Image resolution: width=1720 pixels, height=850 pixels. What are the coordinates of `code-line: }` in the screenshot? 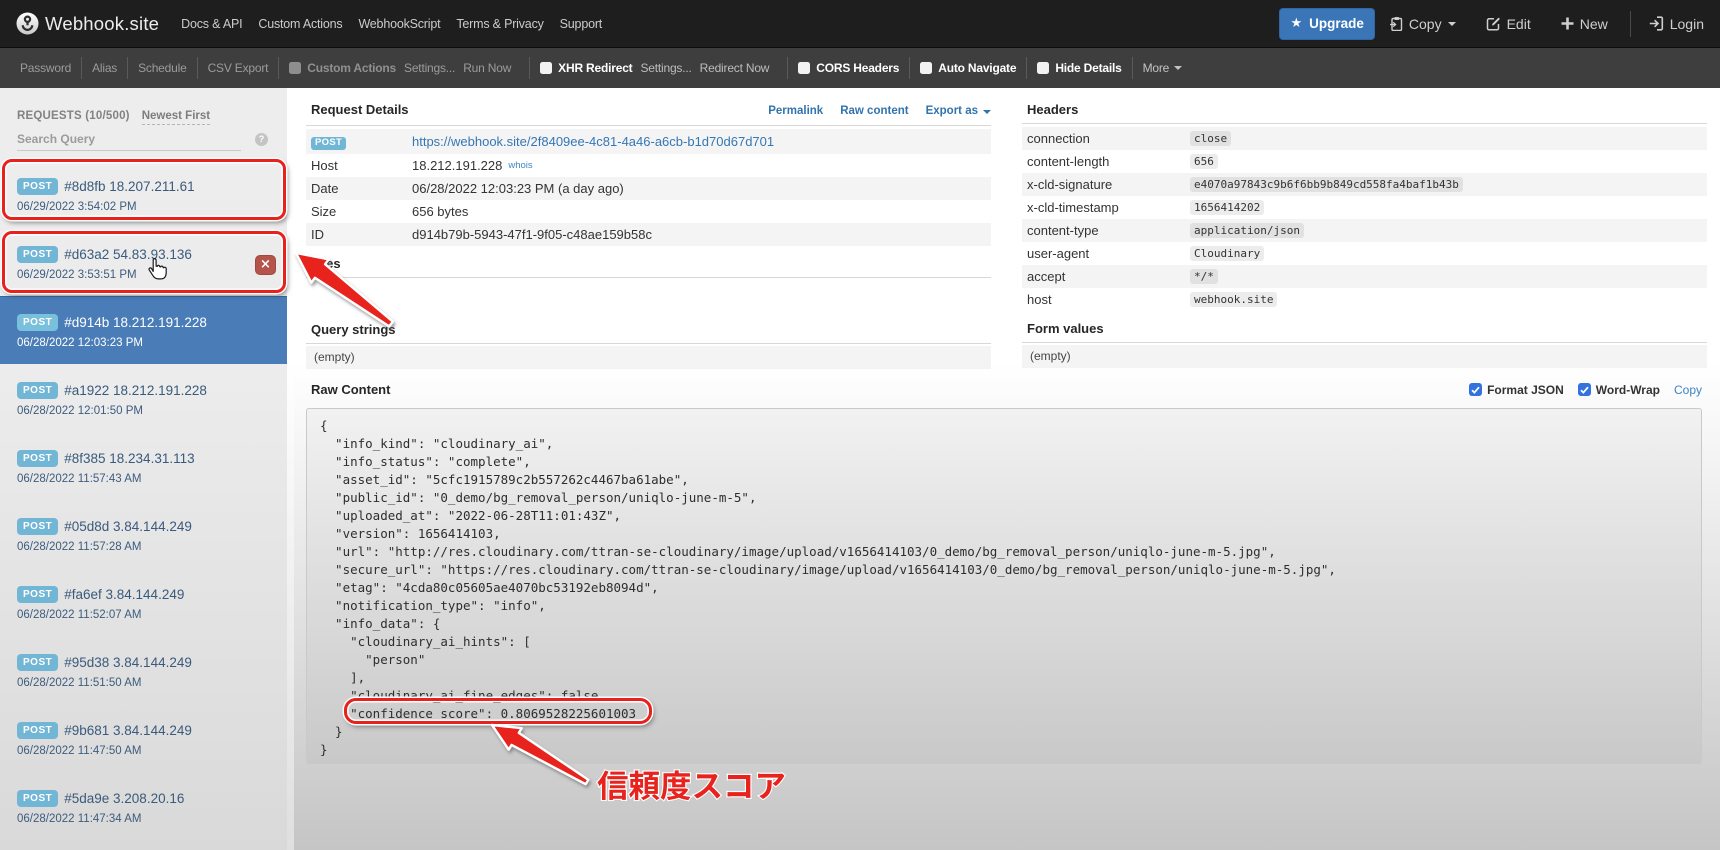 It's located at (331, 731).